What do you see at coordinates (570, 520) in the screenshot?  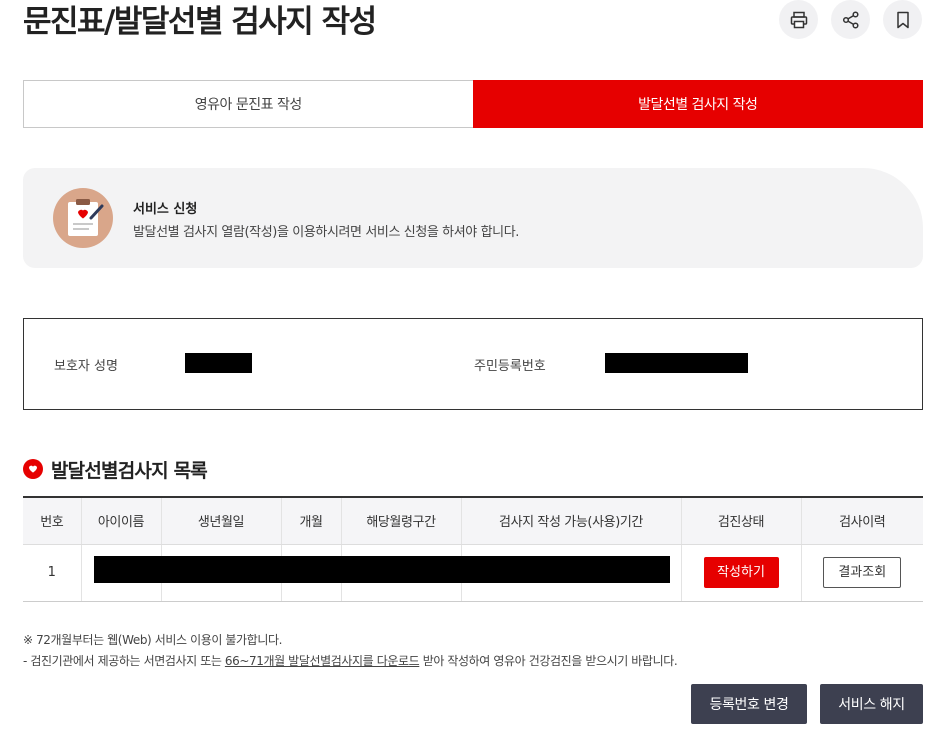 I see `col-header-available-period: 검사지 작성 가능(사용)기간` at bounding box center [570, 520].